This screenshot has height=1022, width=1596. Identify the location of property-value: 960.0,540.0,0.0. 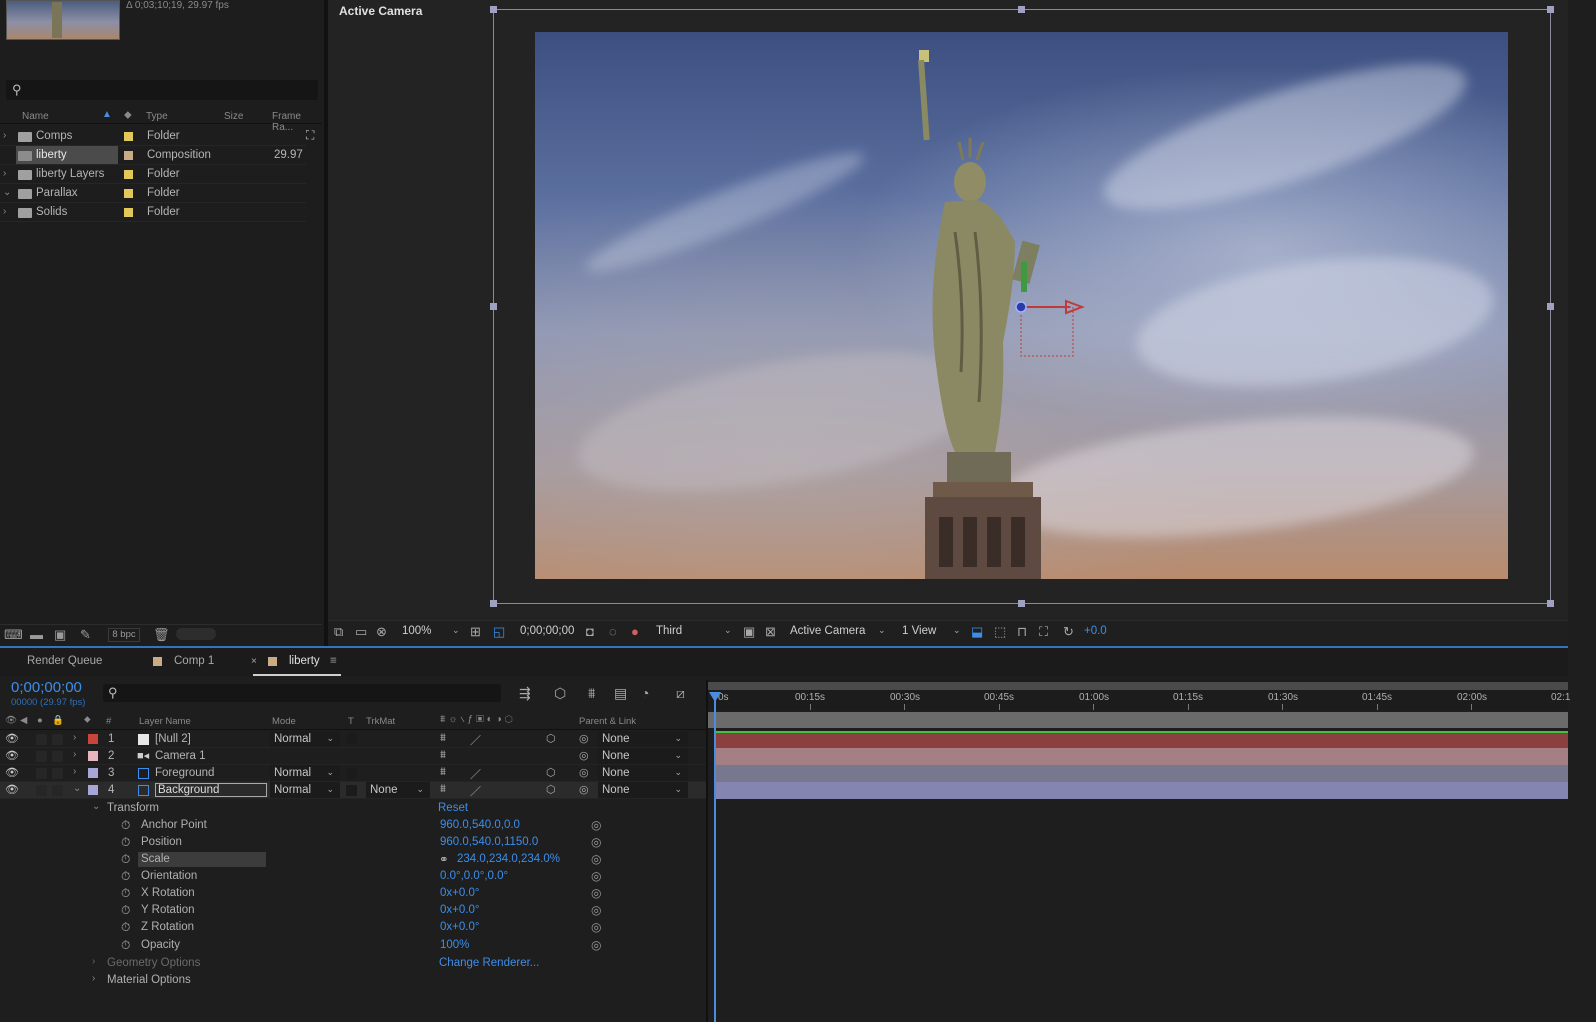
(480, 825).